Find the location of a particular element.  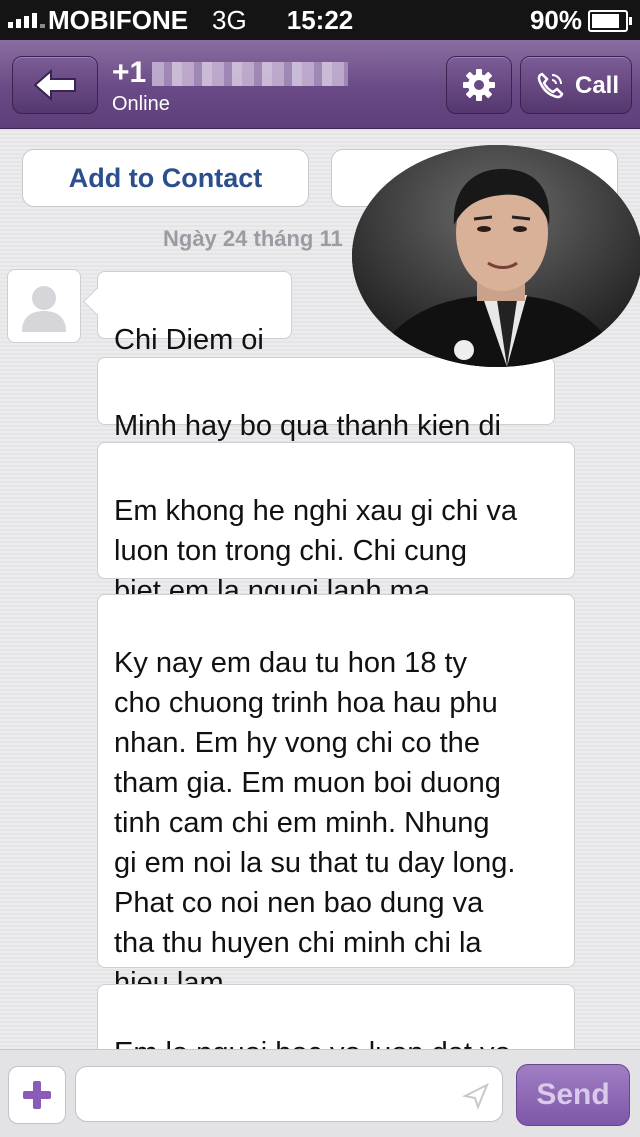

back-button is located at coordinates (55, 85).